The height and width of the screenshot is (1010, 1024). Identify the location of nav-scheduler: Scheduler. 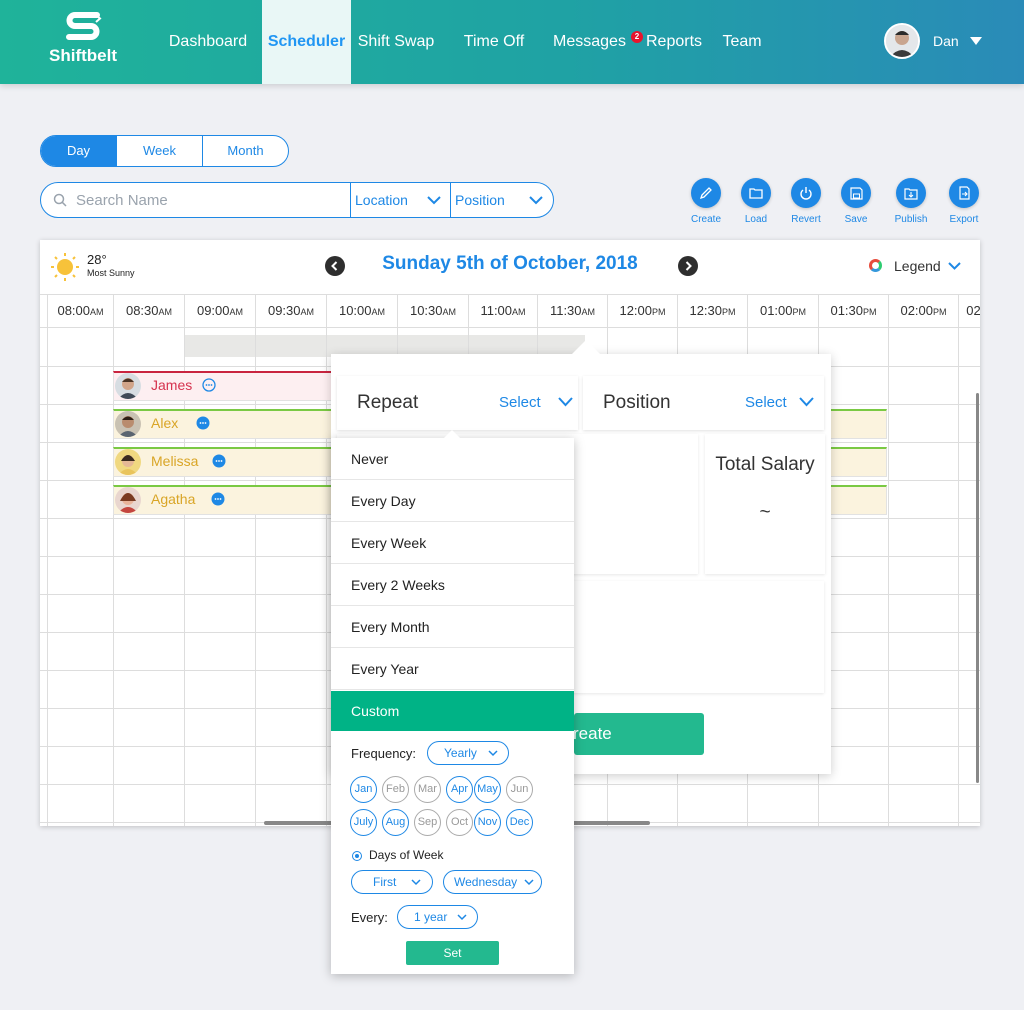
(306, 42).